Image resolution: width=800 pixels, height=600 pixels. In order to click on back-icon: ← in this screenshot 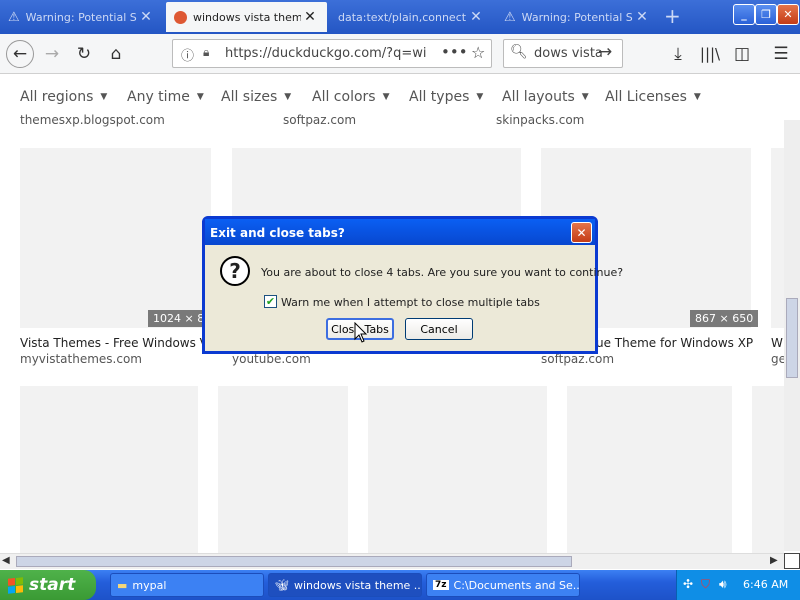, I will do `click(20, 54)`.